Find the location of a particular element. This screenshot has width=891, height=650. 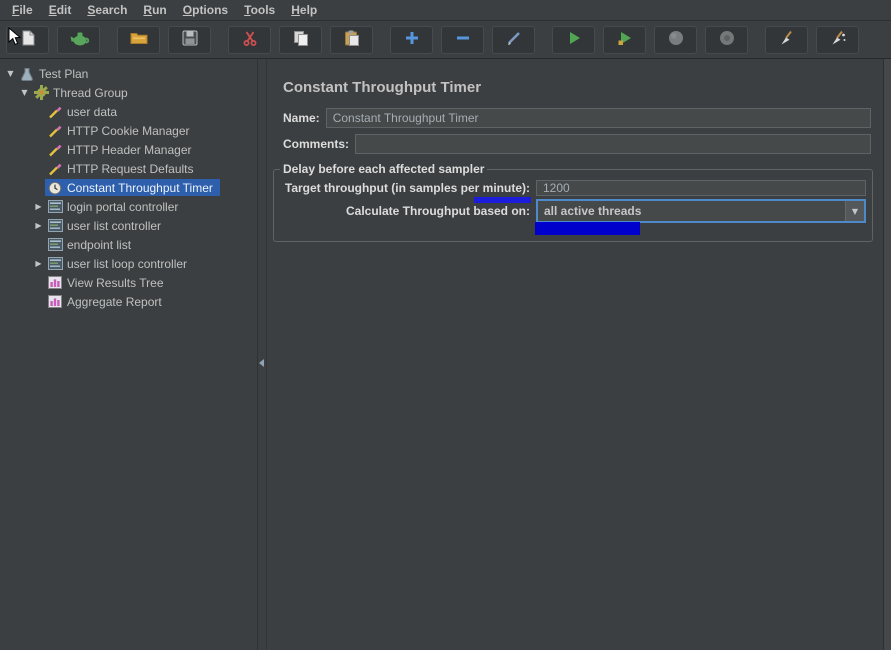

plus-icon is located at coordinates (412, 39).